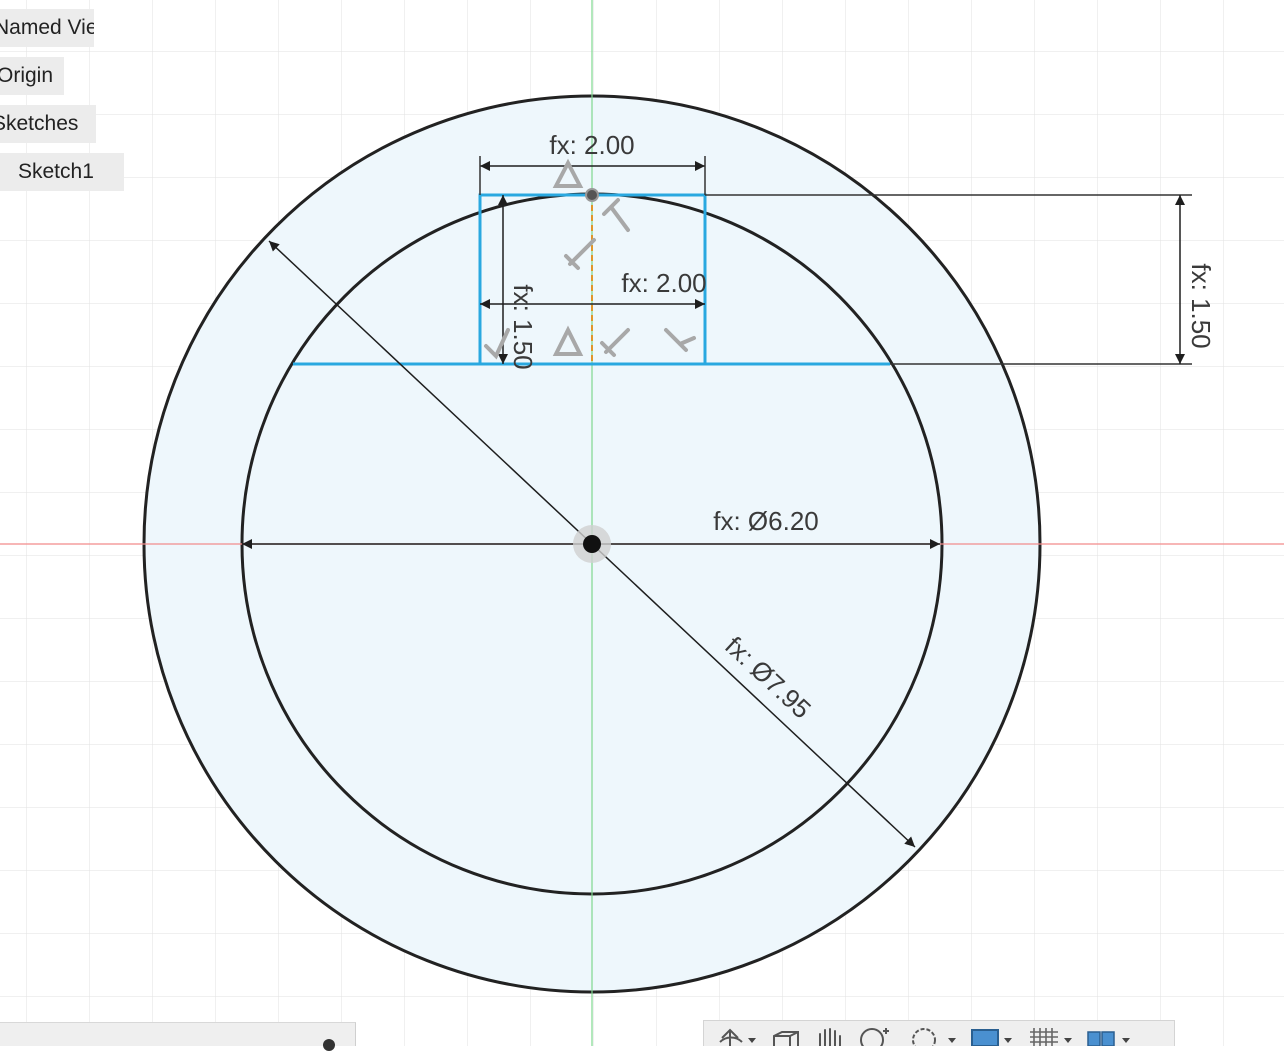 The height and width of the screenshot is (1051, 1284). I want to click on pan-hand-icon, so click(829, 1034).